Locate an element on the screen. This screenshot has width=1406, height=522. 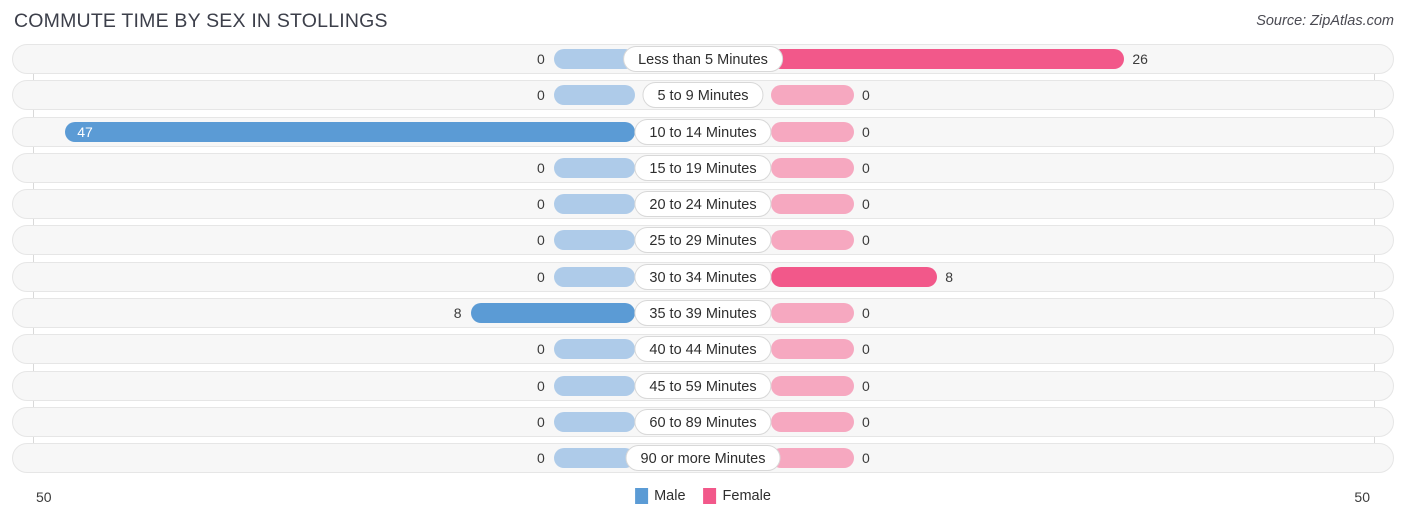
value-label-male: 8 is located at coordinates (457, 313).